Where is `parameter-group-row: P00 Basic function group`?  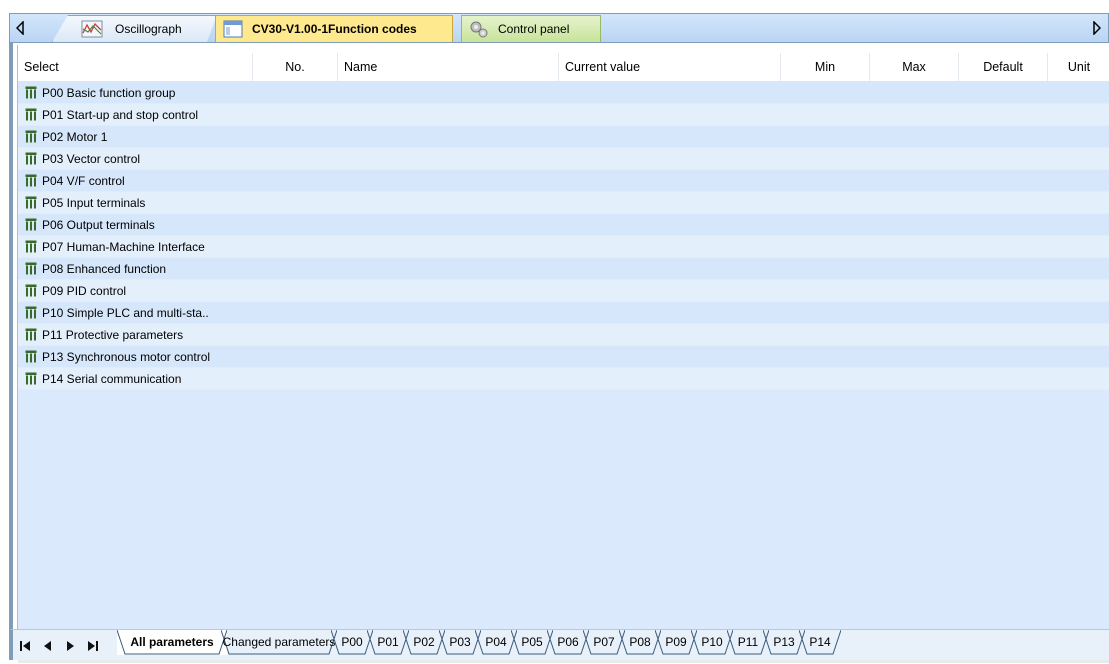 parameter-group-row: P00 Basic function group is located at coordinates (563, 93).